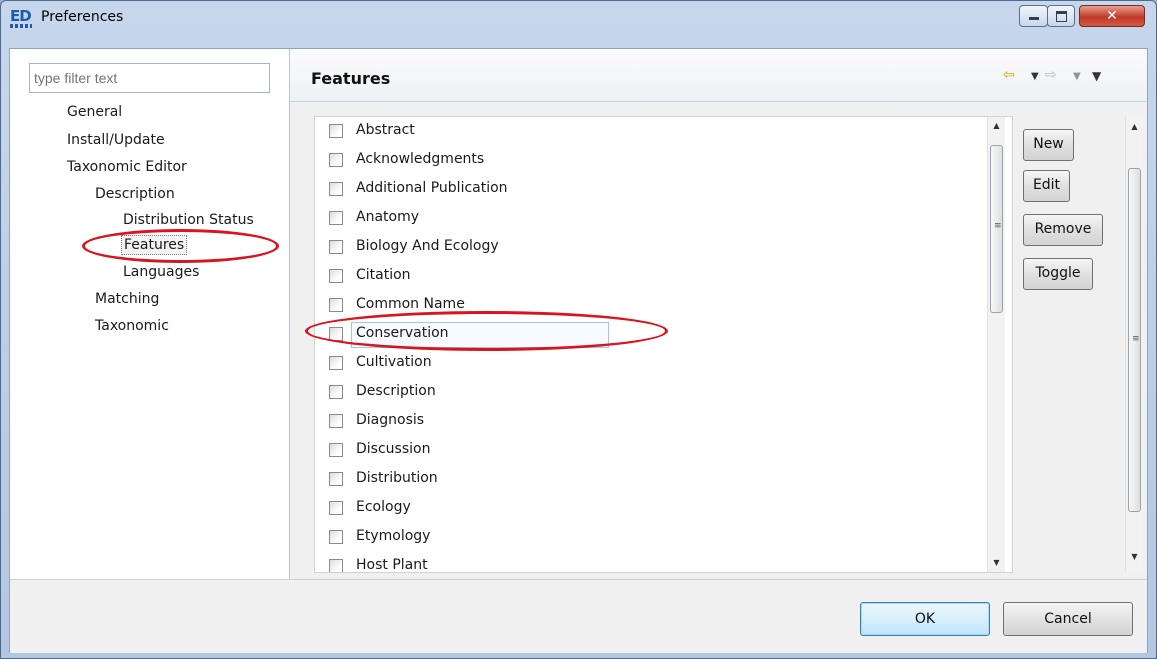 The height and width of the screenshot is (659, 1157). I want to click on page-header: Features ⇦ ▼ ⇨ ▼ ▼, so click(718, 75).